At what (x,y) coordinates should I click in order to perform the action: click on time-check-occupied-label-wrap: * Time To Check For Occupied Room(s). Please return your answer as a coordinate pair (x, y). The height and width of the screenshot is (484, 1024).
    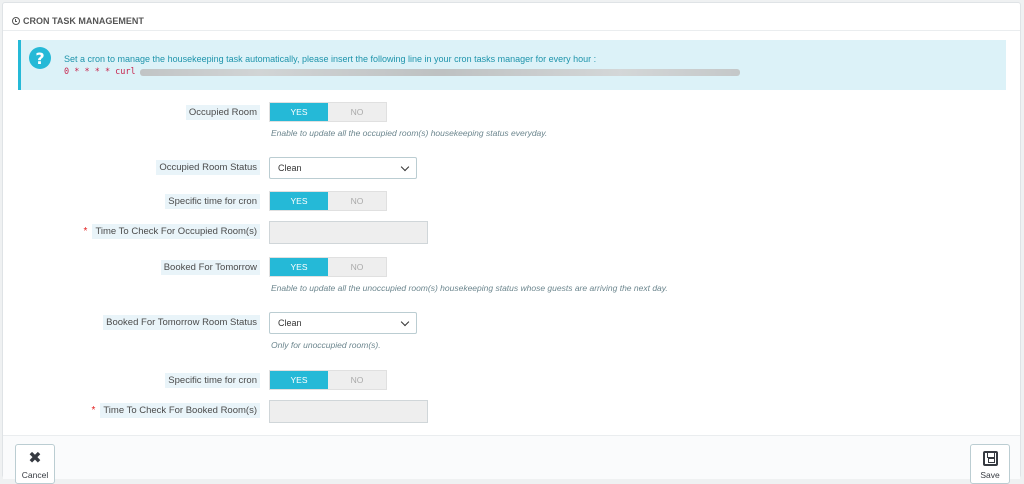
    Looking at the image, I should click on (172, 231).